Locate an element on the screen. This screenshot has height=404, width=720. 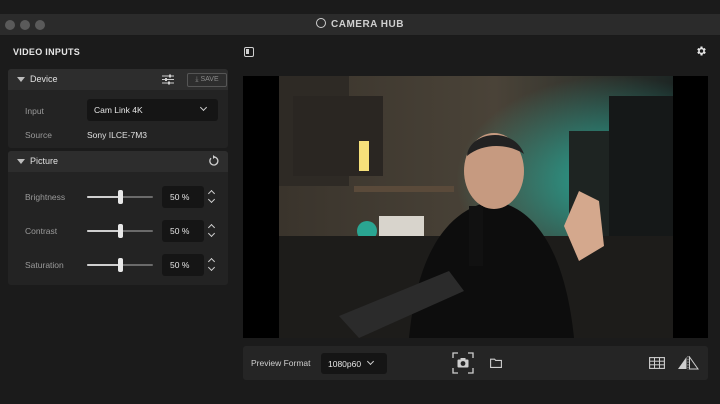
brightness-slider is located at coordinates (120, 197).